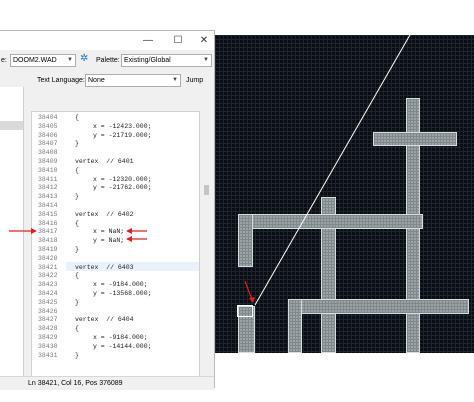 The height and width of the screenshot is (402, 474). Describe the element at coordinates (129, 231) in the screenshot. I see `red-arrow-x-head` at that location.